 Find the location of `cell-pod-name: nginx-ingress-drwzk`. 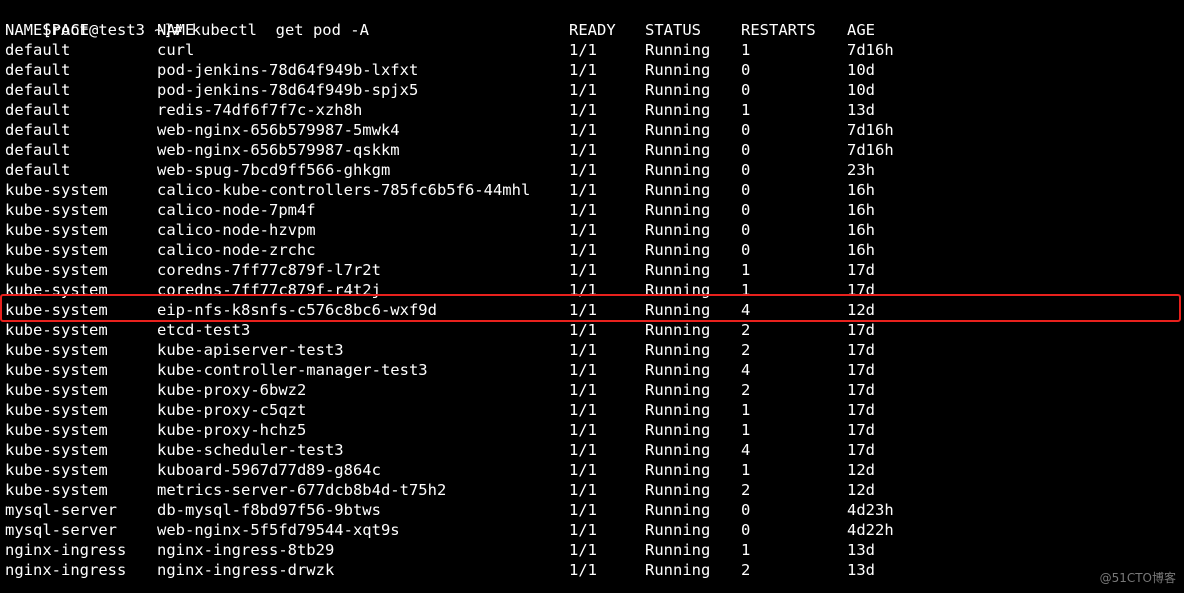

cell-pod-name: nginx-ingress-drwzk is located at coordinates (246, 570).